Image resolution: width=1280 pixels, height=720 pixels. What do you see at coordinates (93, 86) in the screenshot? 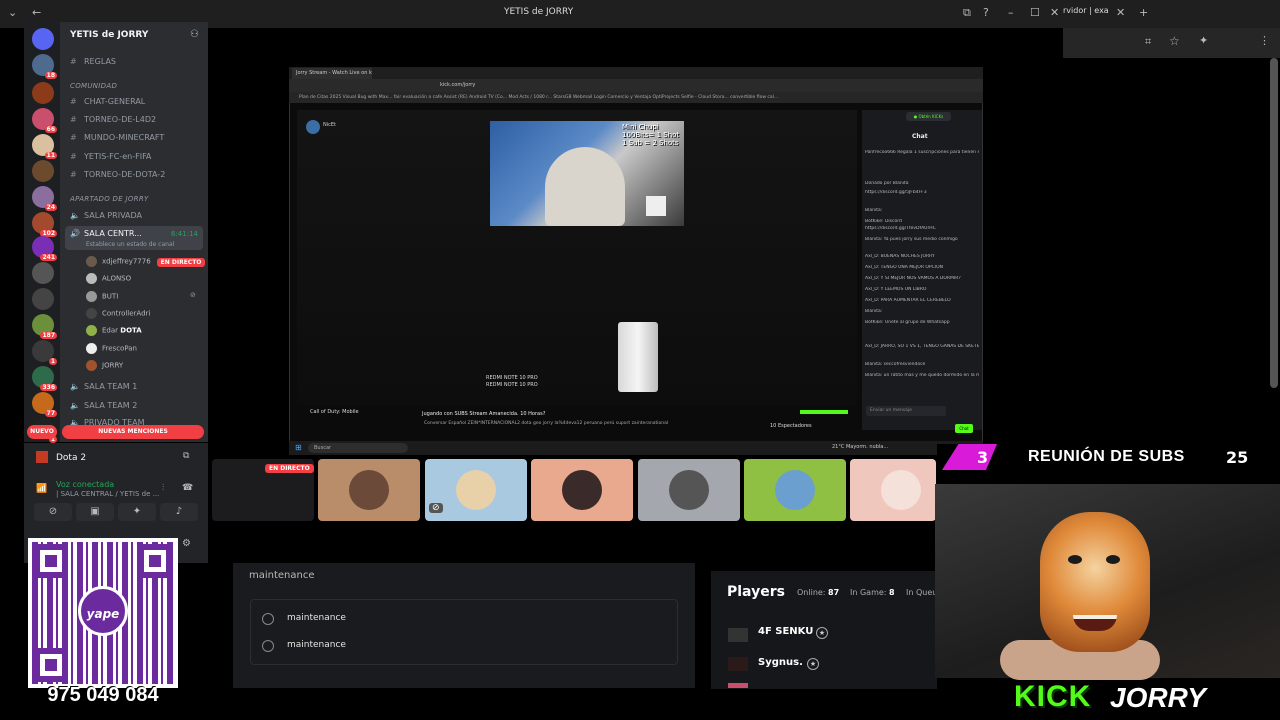
I see `category-comunidad: COMUNIDAD` at bounding box center [93, 86].